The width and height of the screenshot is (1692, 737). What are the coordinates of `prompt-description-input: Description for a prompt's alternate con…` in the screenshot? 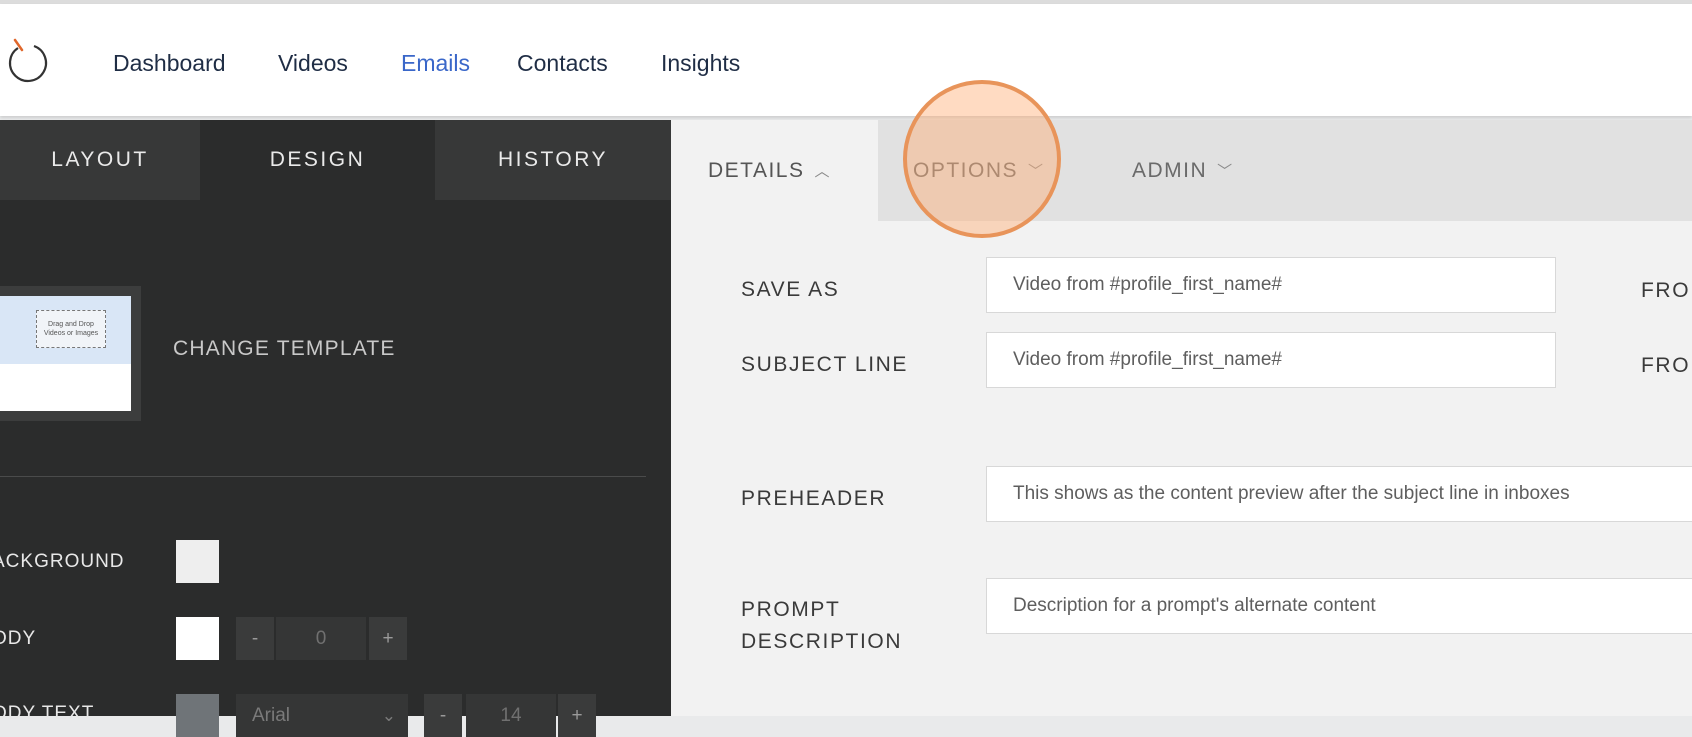 It's located at (1339, 606).